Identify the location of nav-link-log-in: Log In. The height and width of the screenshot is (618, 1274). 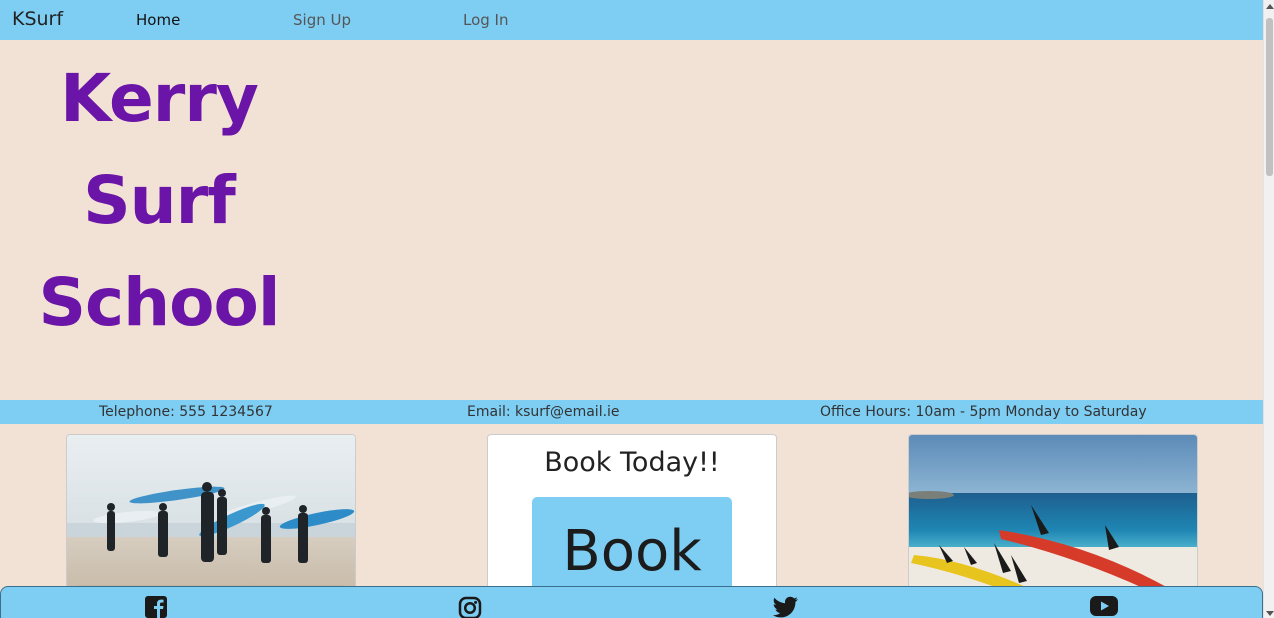
(486, 20).